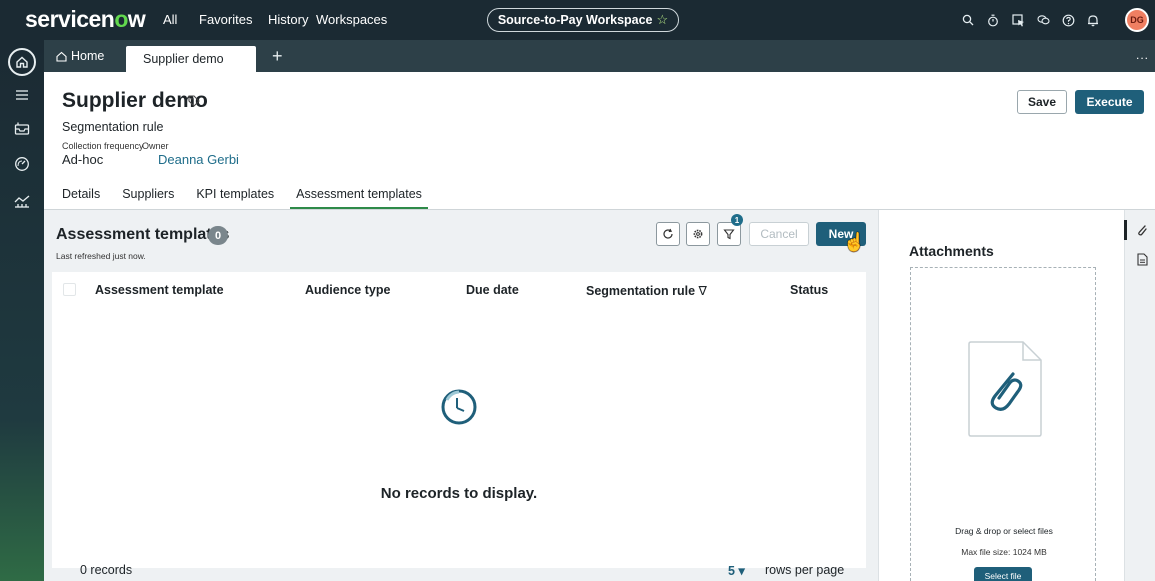 The height and width of the screenshot is (581, 1155). Describe the element at coordinates (81, 198) in the screenshot. I see `tab-details: Details` at that location.